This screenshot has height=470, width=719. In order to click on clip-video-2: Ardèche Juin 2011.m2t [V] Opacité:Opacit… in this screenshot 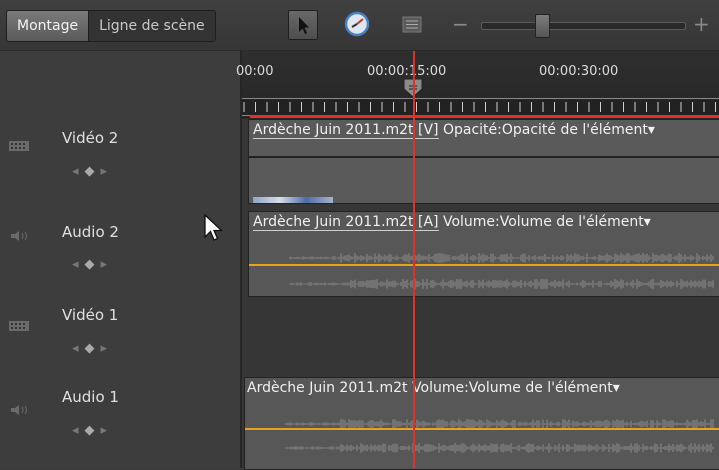, I will do `click(483, 161)`.